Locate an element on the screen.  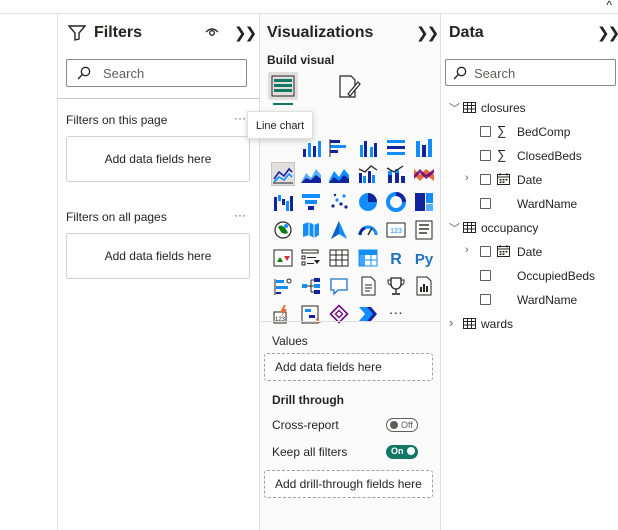
field-row-closedbeds: ∑ ClosedBeds is located at coordinates (529, 156).